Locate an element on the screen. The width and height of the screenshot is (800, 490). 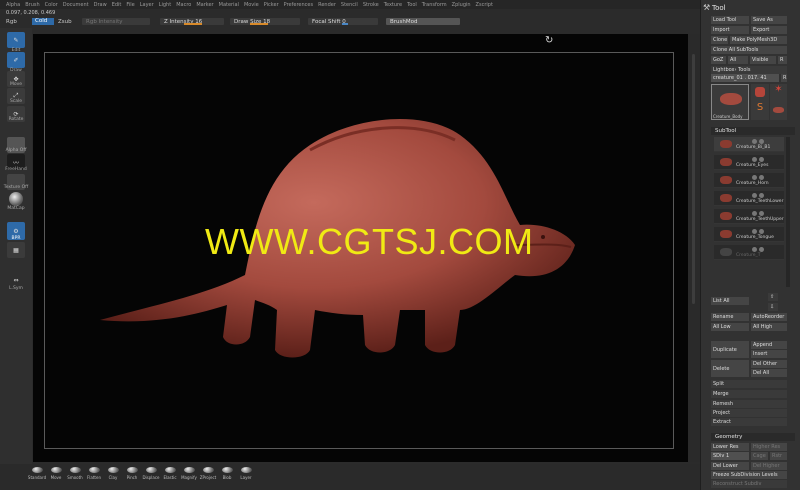
load-tool-button: Load Tool is located at coordinates (730, 20).